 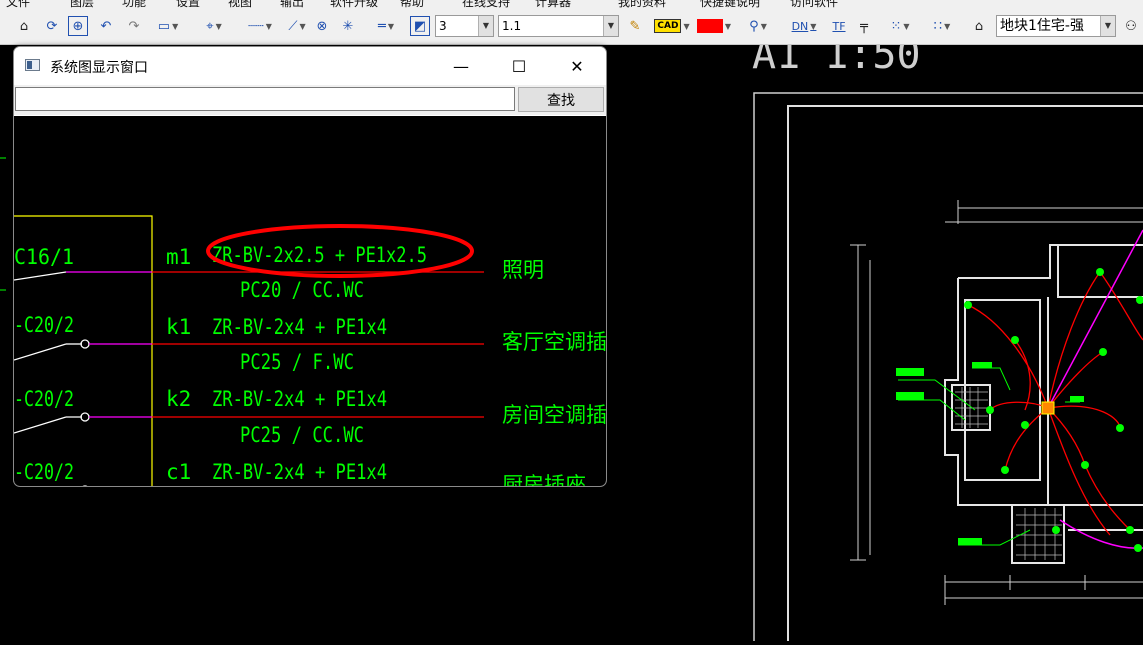 I want to click on block-name: 地块1住宅-强, so click(x=1042, y=26).